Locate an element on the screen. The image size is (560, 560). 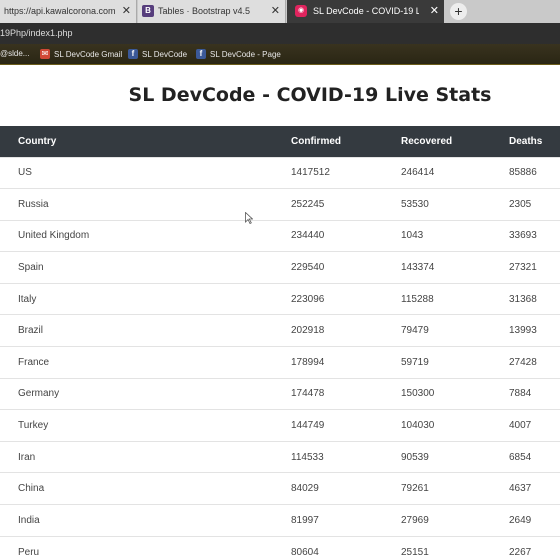
tab-title: SL DevCode - COVID-19 Live stats is located at coordinates (366, 11).